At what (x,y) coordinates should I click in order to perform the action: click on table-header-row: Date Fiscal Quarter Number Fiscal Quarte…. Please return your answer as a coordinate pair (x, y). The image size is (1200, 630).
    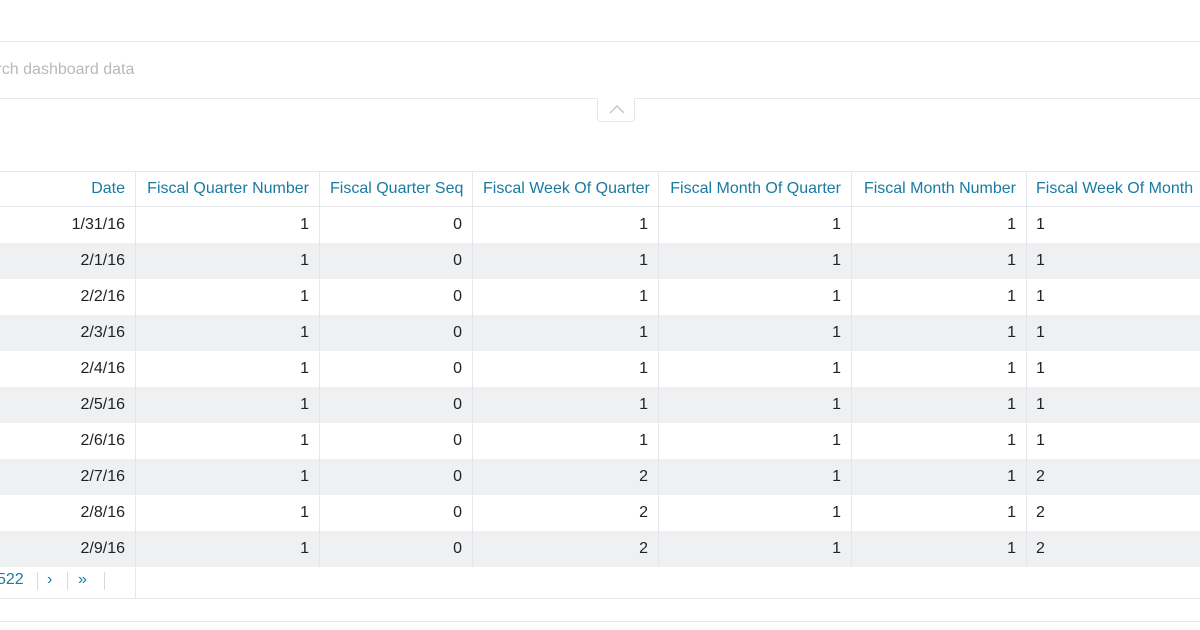
    Looking at the image, I should click on (600, 189).